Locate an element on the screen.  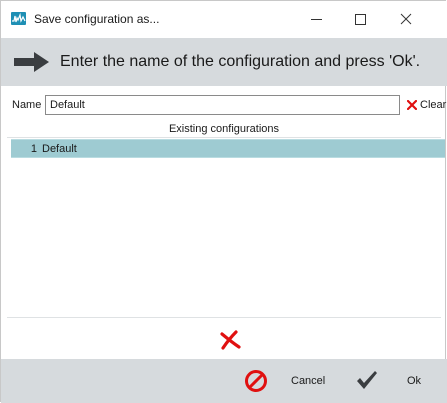
existing-configurations-header: Existing configurations is located at coordinates (224, 129).